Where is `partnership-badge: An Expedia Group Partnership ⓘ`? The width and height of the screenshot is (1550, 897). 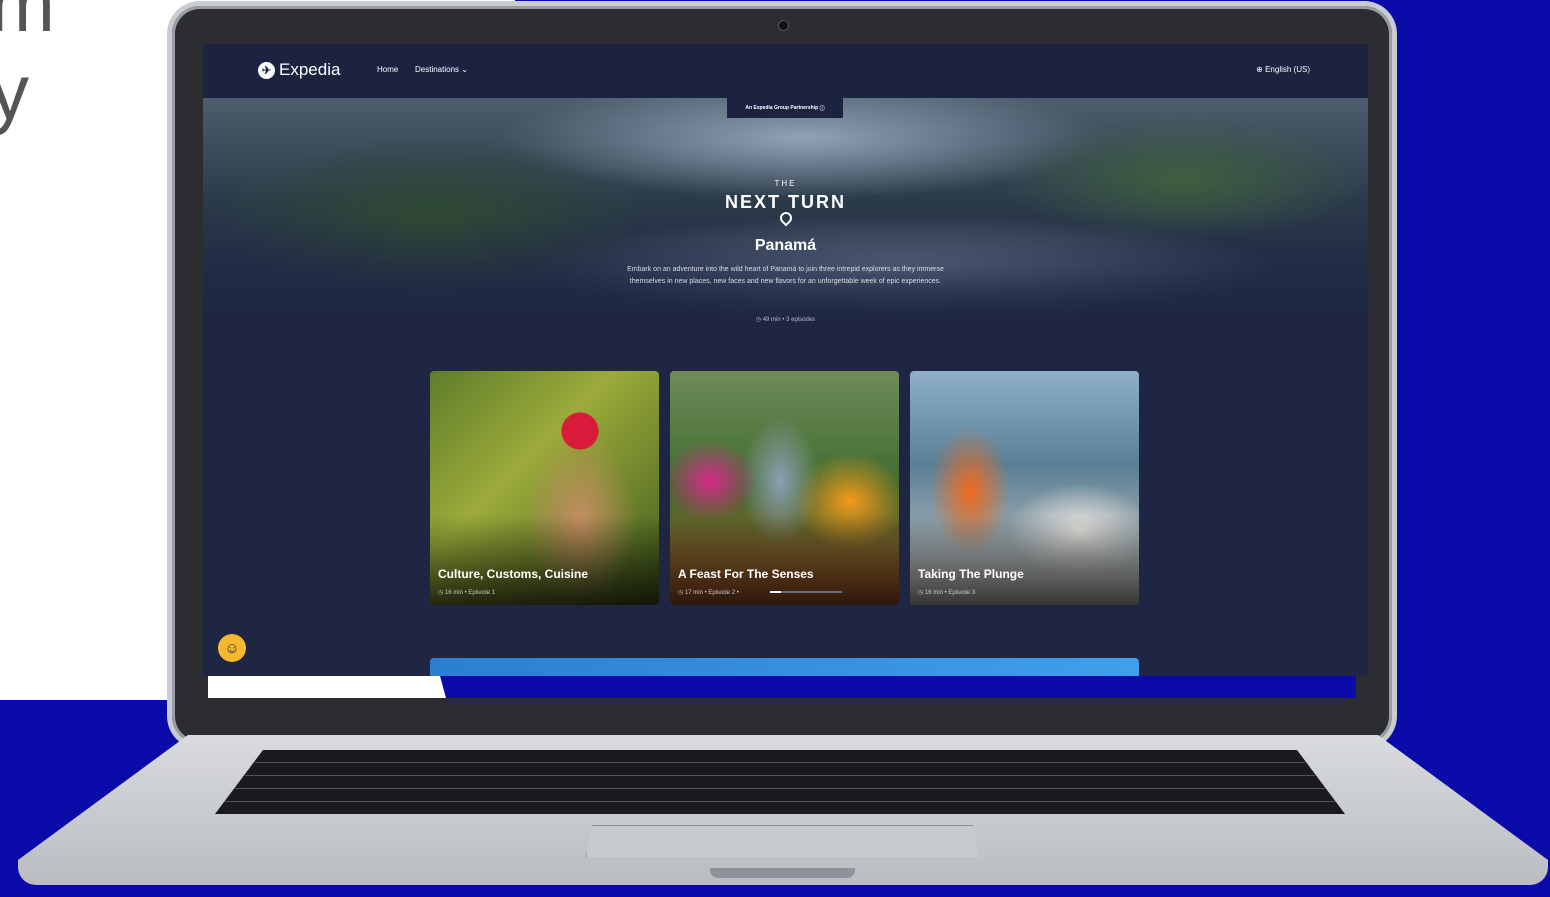 partnership-badge: An Expedia Group Partnership ⓘ is located at coordinates (785, 108).